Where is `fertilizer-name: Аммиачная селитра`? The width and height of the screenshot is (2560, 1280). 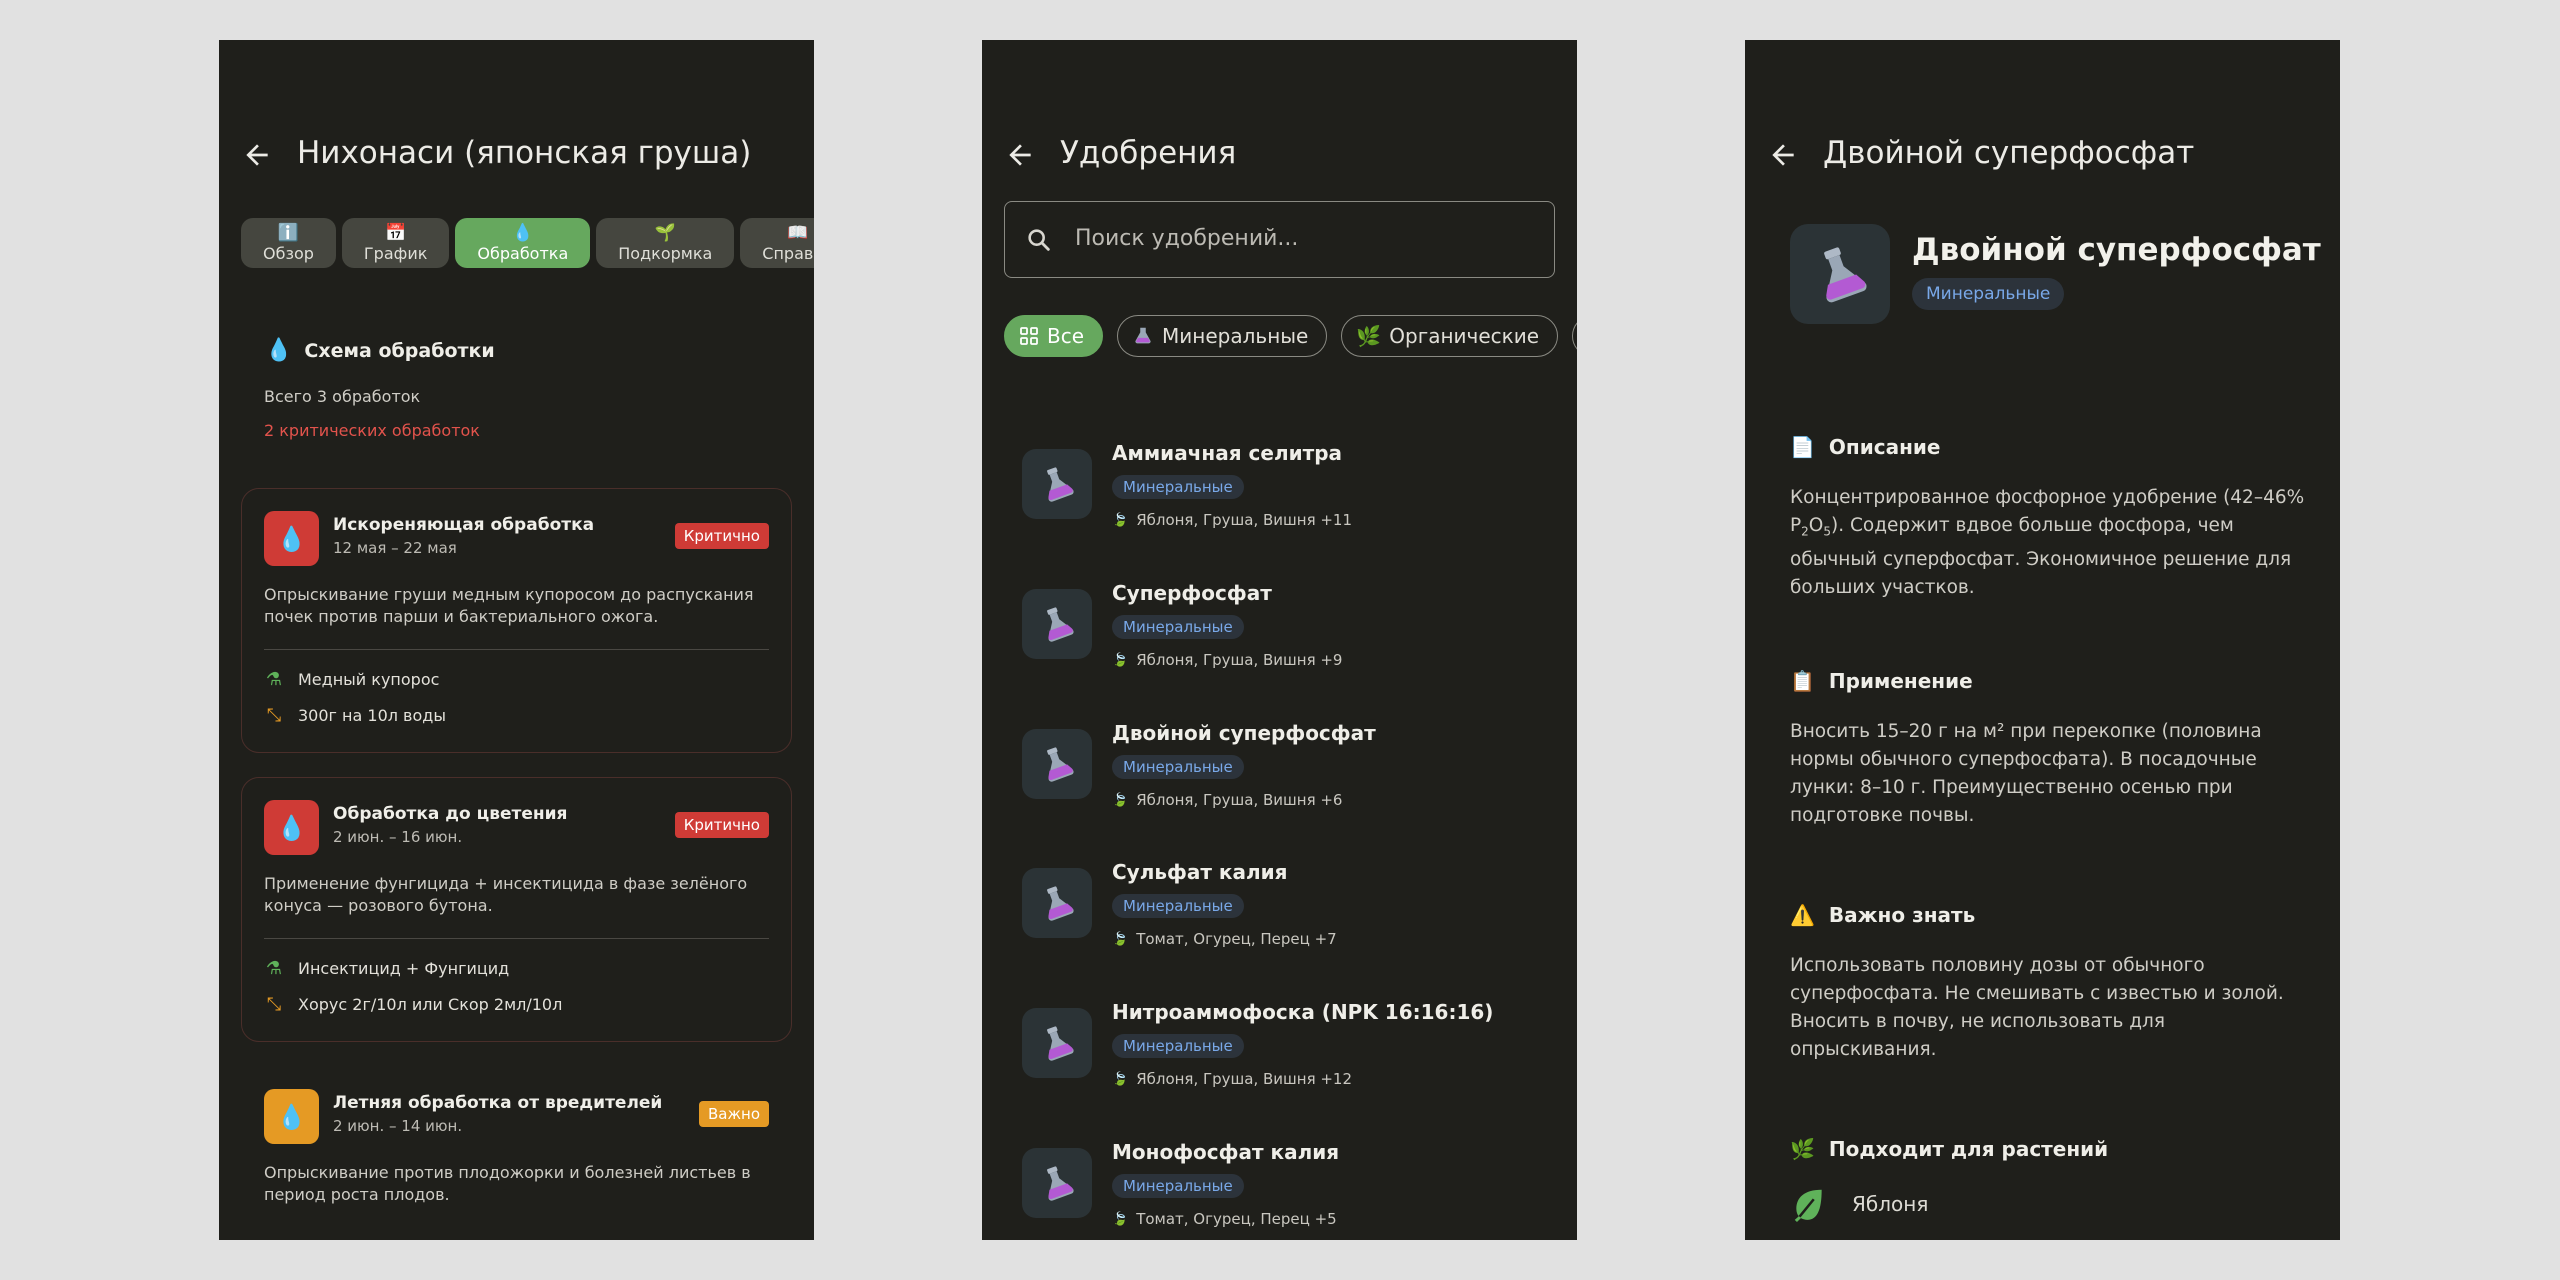
fertilizer-name: Аммиачная селитра is located at coordinates (1227, 453).